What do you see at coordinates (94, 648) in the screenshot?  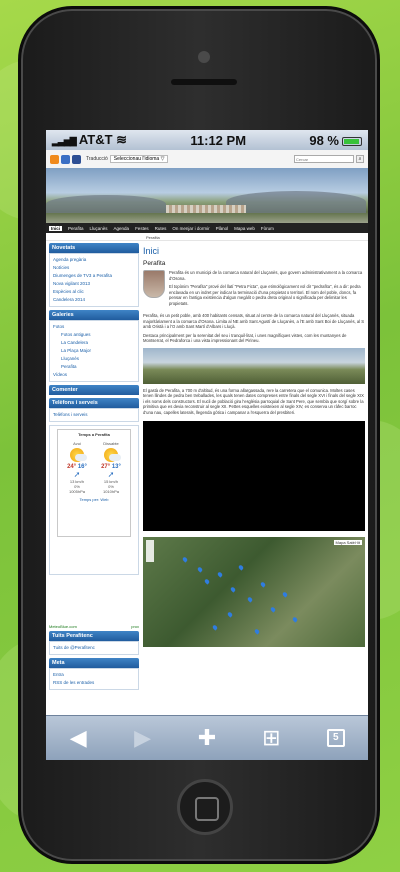 I see `sidebar-link: Tuits de @Perafitenc` at bounding box center [94, 648].